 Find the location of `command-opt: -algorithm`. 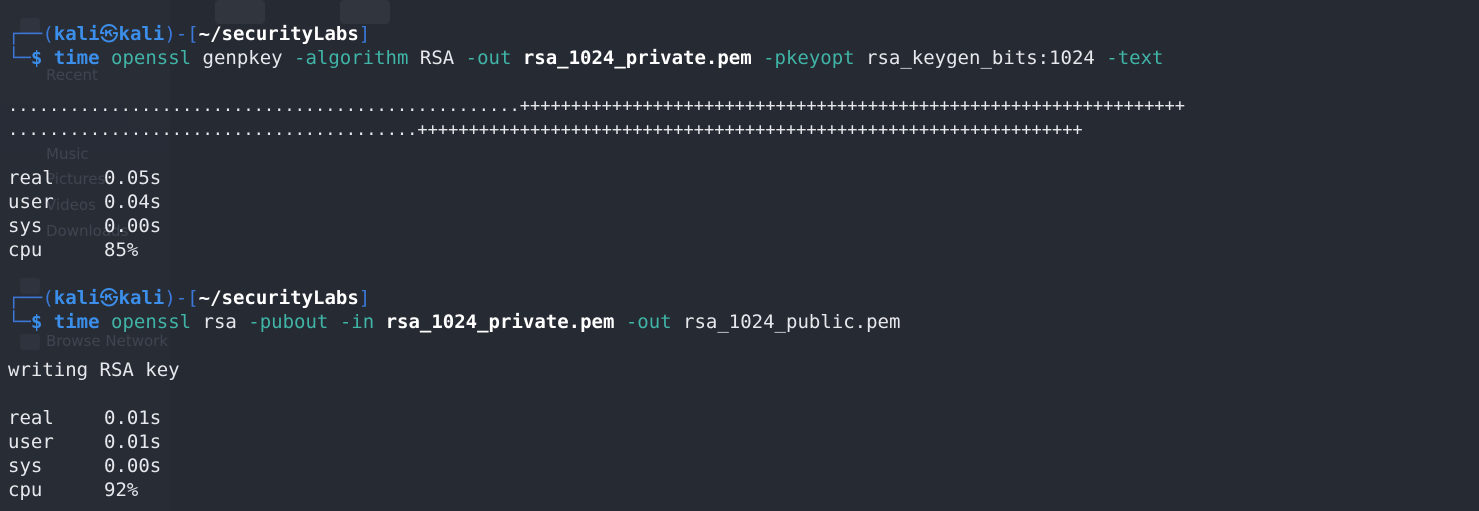

command-opt: -algorithm is located at coordinates (351, 58).